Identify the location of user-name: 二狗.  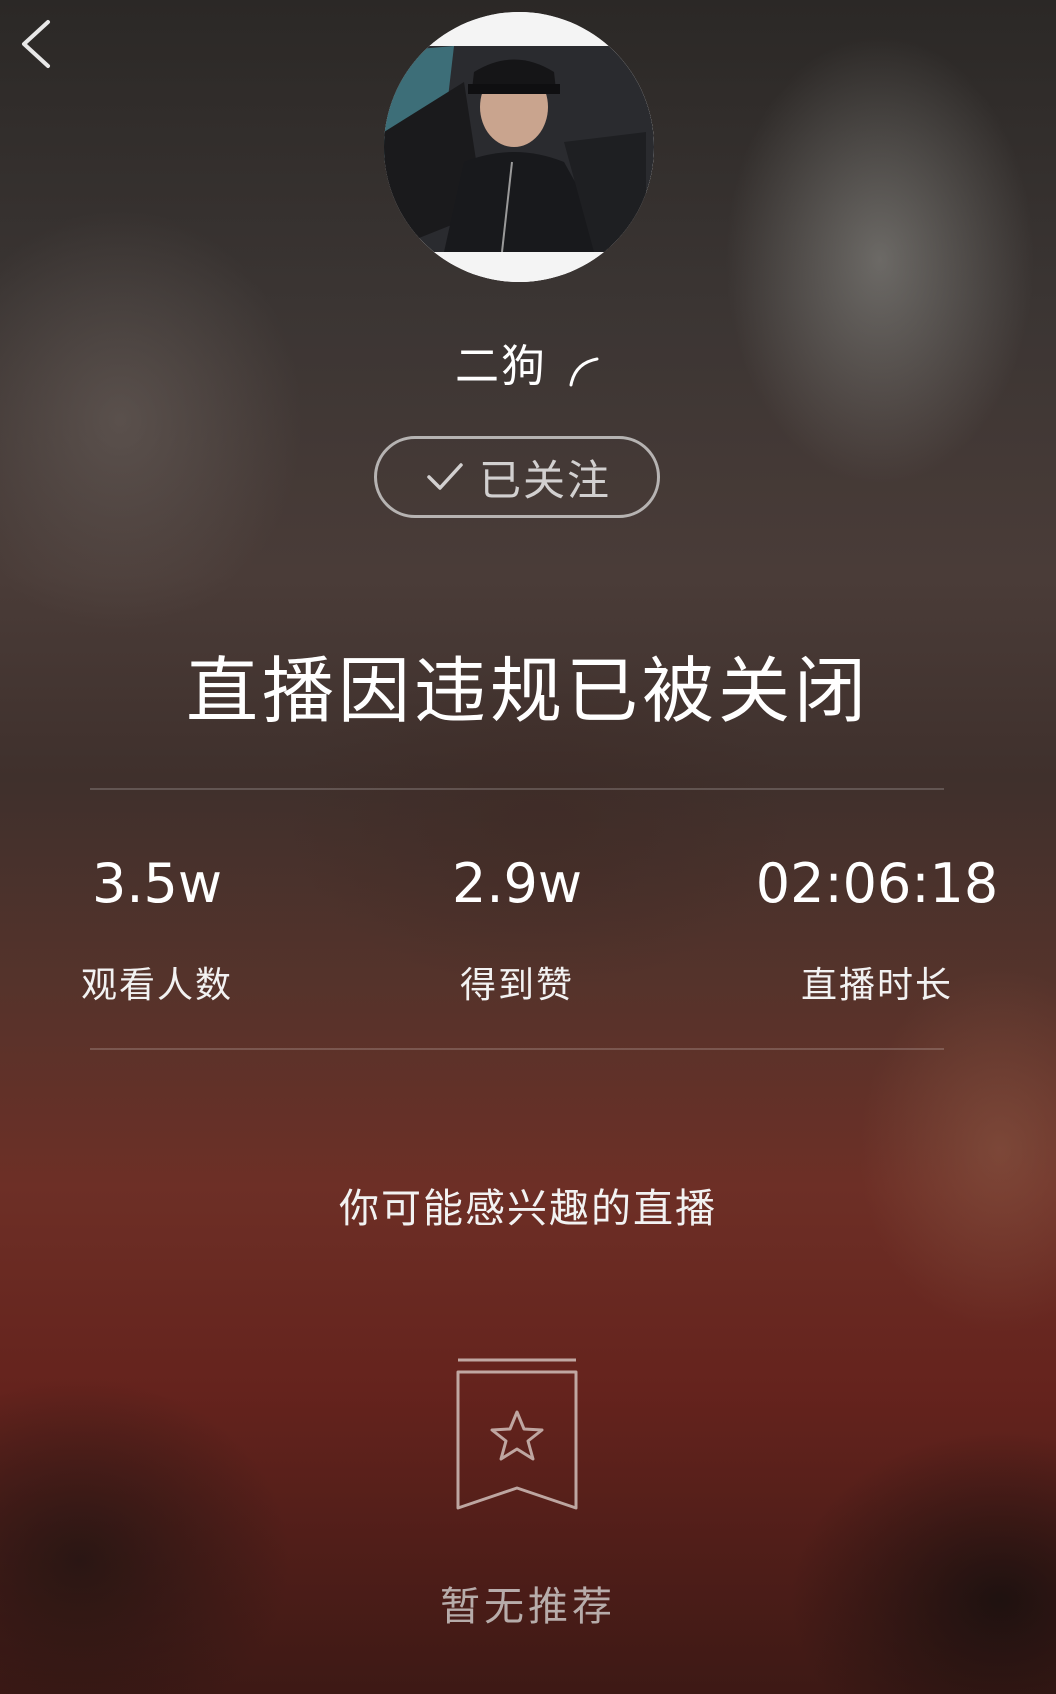
(501, 366).